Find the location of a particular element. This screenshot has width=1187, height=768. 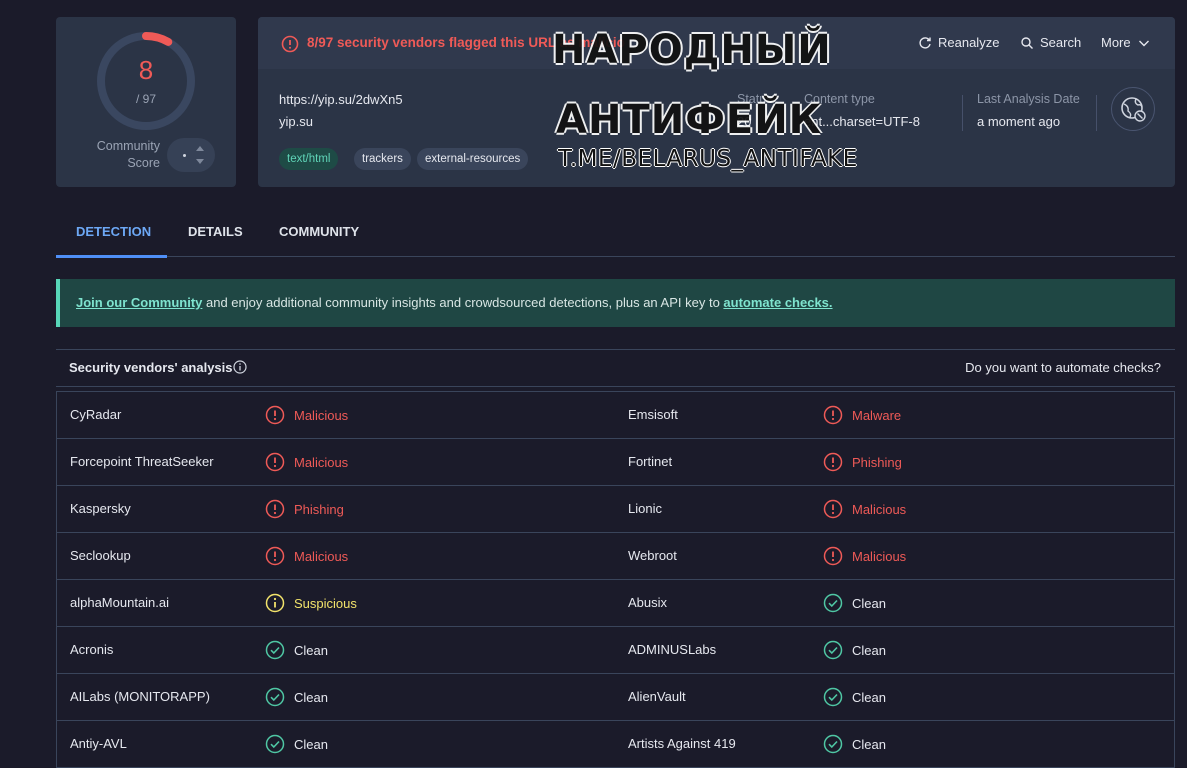

vendor-name: alphaMountain.ai is located at coordinates (120, 602).